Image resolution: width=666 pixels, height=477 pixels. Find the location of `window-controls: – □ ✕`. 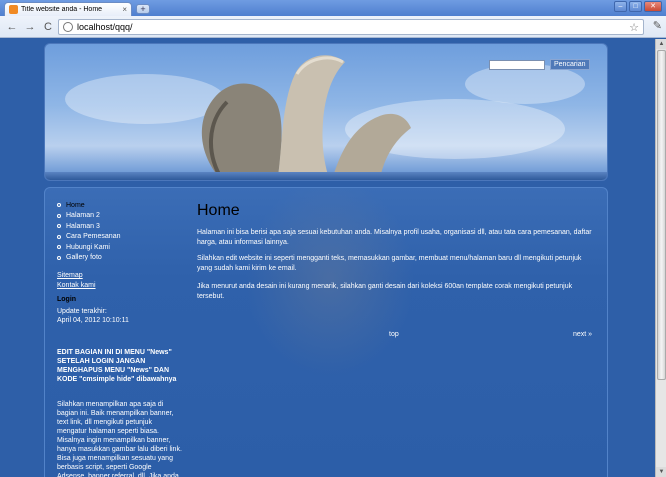

window-controls: – □ ✕ is located at coordinates (638, 6).